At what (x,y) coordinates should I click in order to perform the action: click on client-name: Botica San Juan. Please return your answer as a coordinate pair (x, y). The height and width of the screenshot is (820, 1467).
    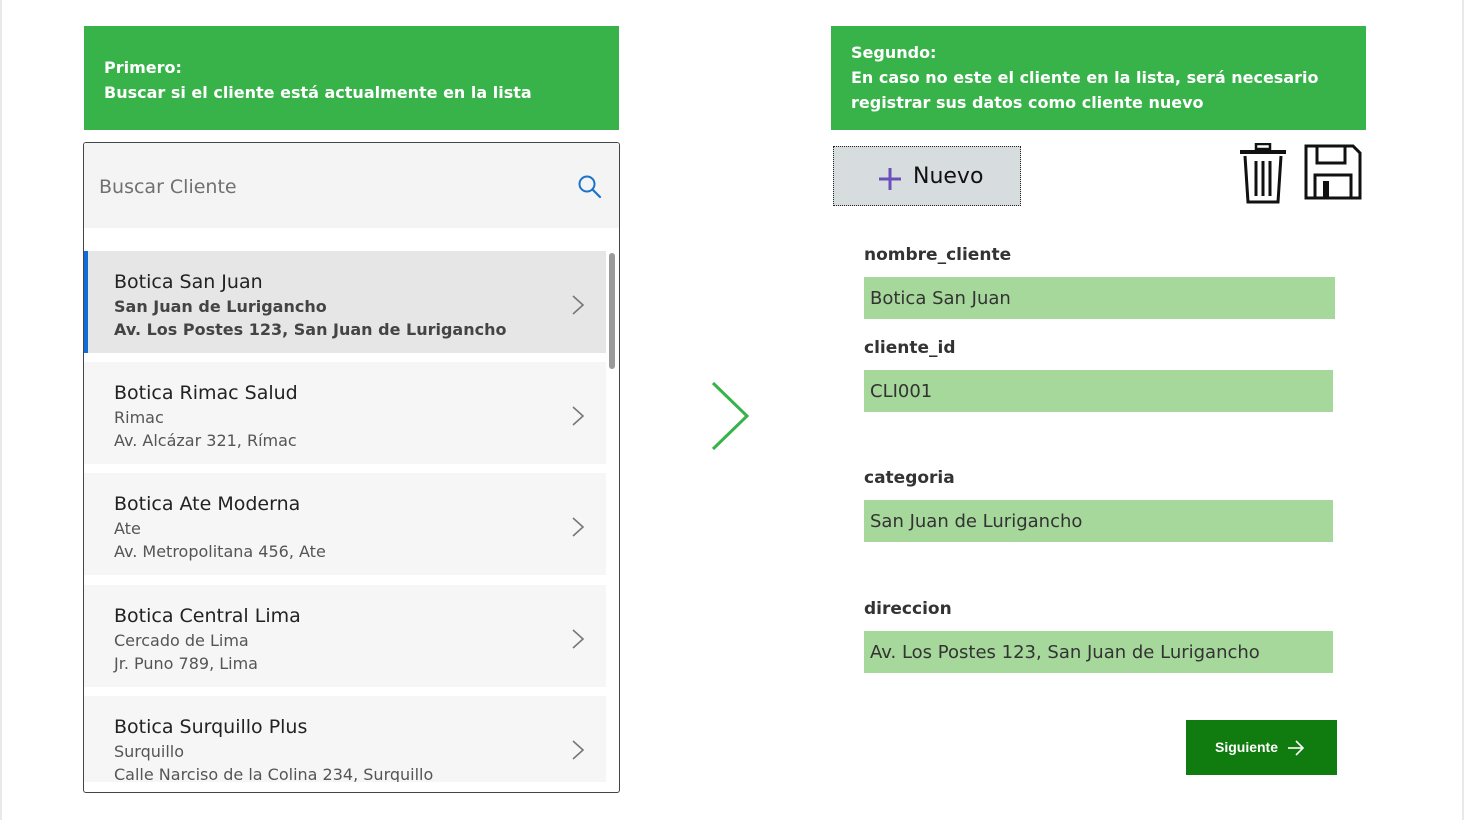
    Looking at the image, I should click on (188, 282).